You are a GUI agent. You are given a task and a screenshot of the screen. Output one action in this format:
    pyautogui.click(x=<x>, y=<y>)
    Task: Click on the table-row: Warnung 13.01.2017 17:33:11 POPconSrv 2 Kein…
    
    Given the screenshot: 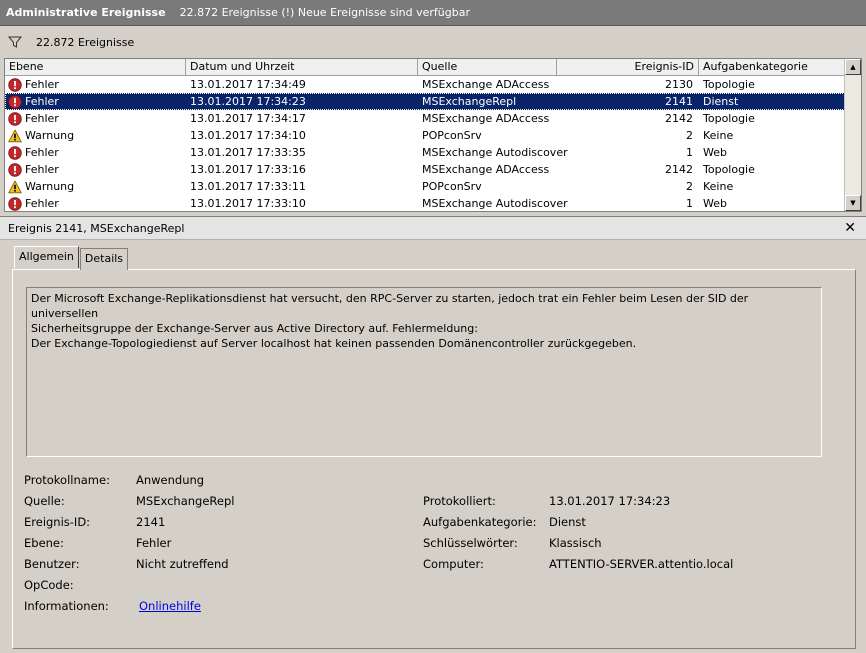 What is the action you would take?
    pyautogui.click(x=426, y=186)
    